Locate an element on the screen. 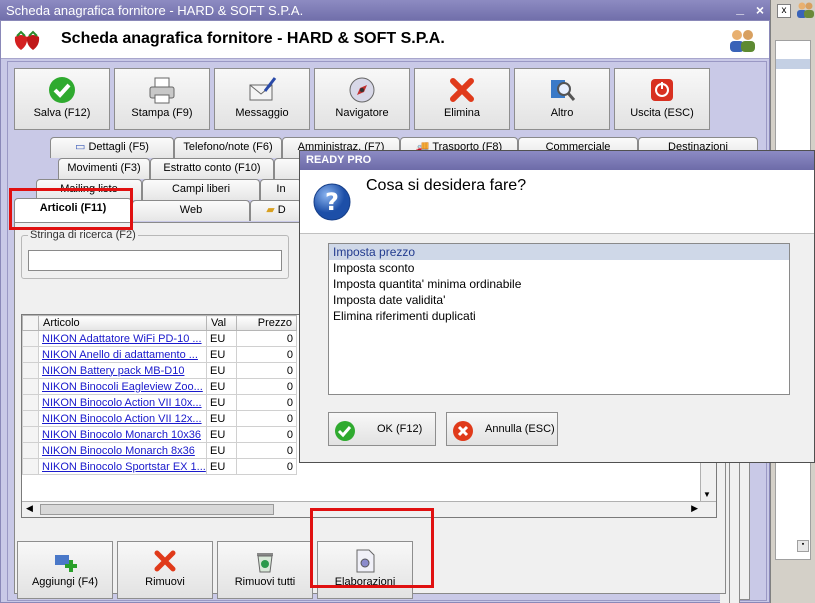 This screenshot has width=815, height=603. check-icon is located at coordinates (345, 431).